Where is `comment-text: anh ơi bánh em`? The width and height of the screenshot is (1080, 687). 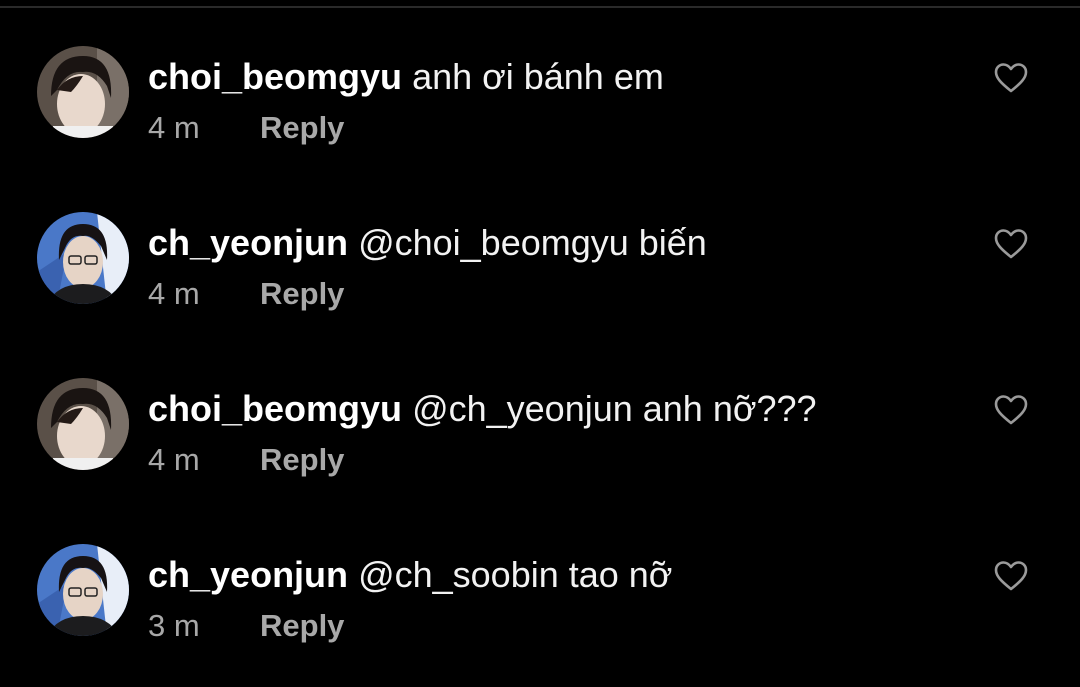 comment-text: anh ơi bánh em is located at coordinates (538, 76).